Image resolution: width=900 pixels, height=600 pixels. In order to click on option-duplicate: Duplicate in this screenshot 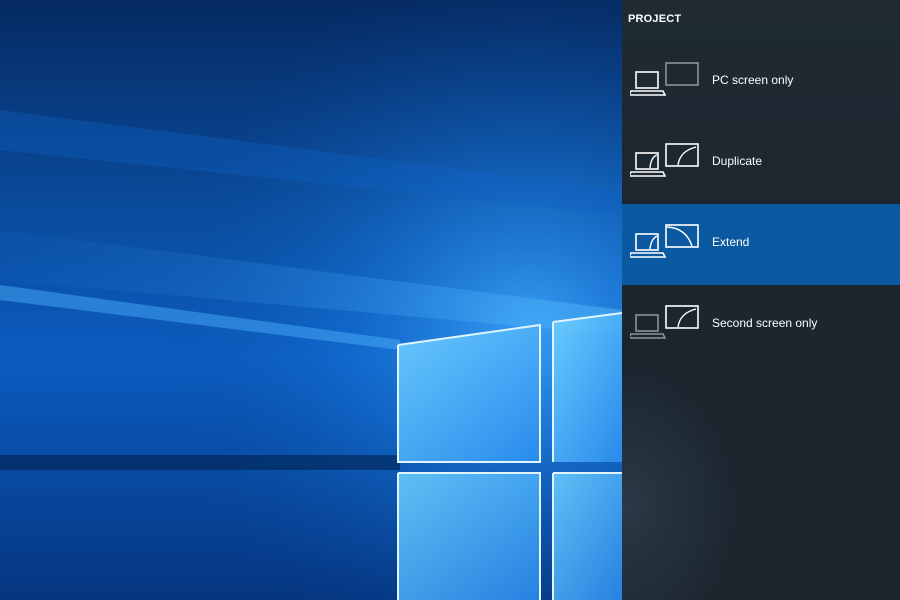, I will do `click(761, 163)`.